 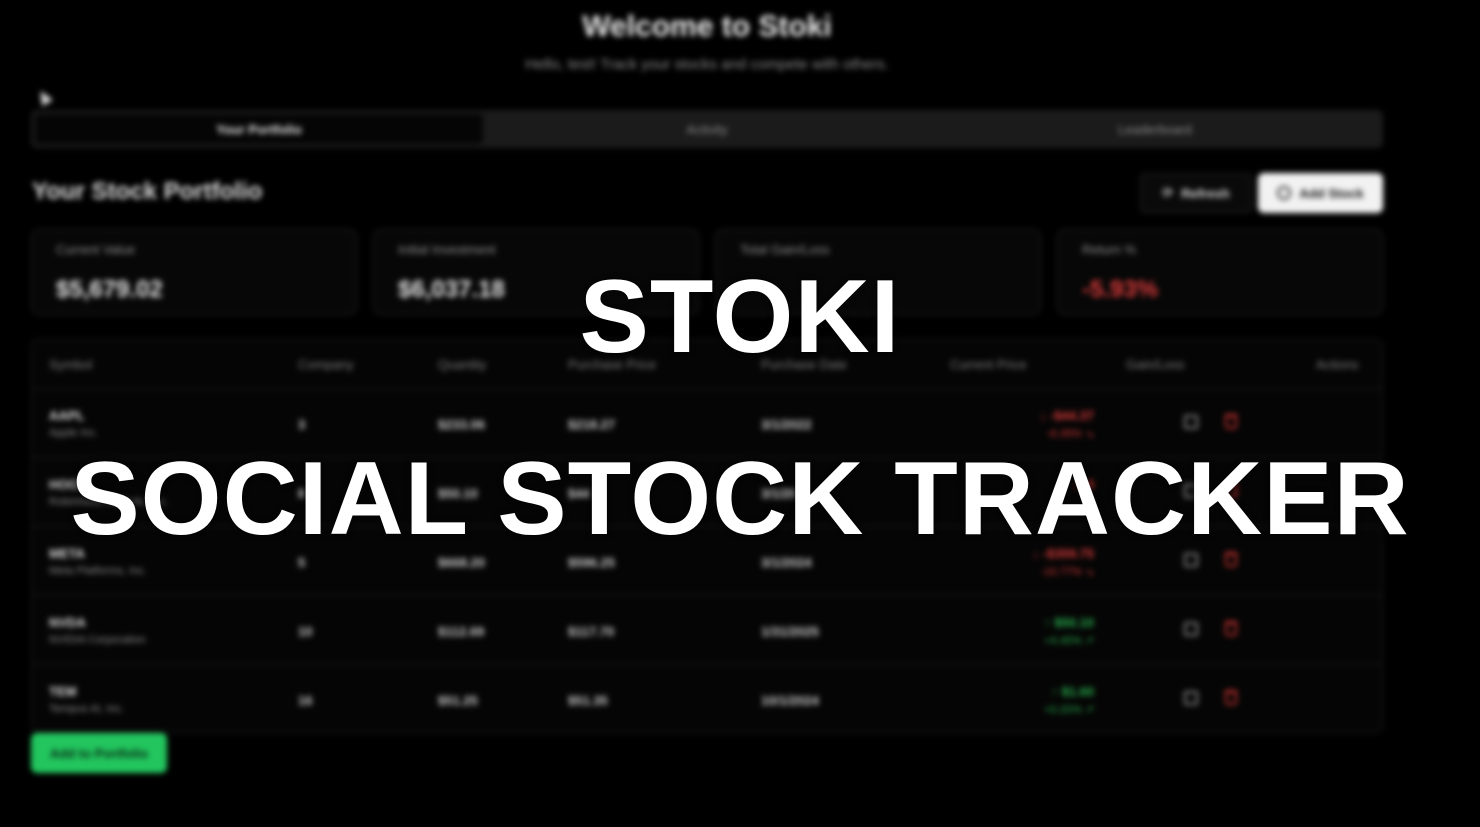 What do you see at coordinates (305, 631) in the screenshot?
I see `row-quantity: 10` at bounding box center [305, 631].